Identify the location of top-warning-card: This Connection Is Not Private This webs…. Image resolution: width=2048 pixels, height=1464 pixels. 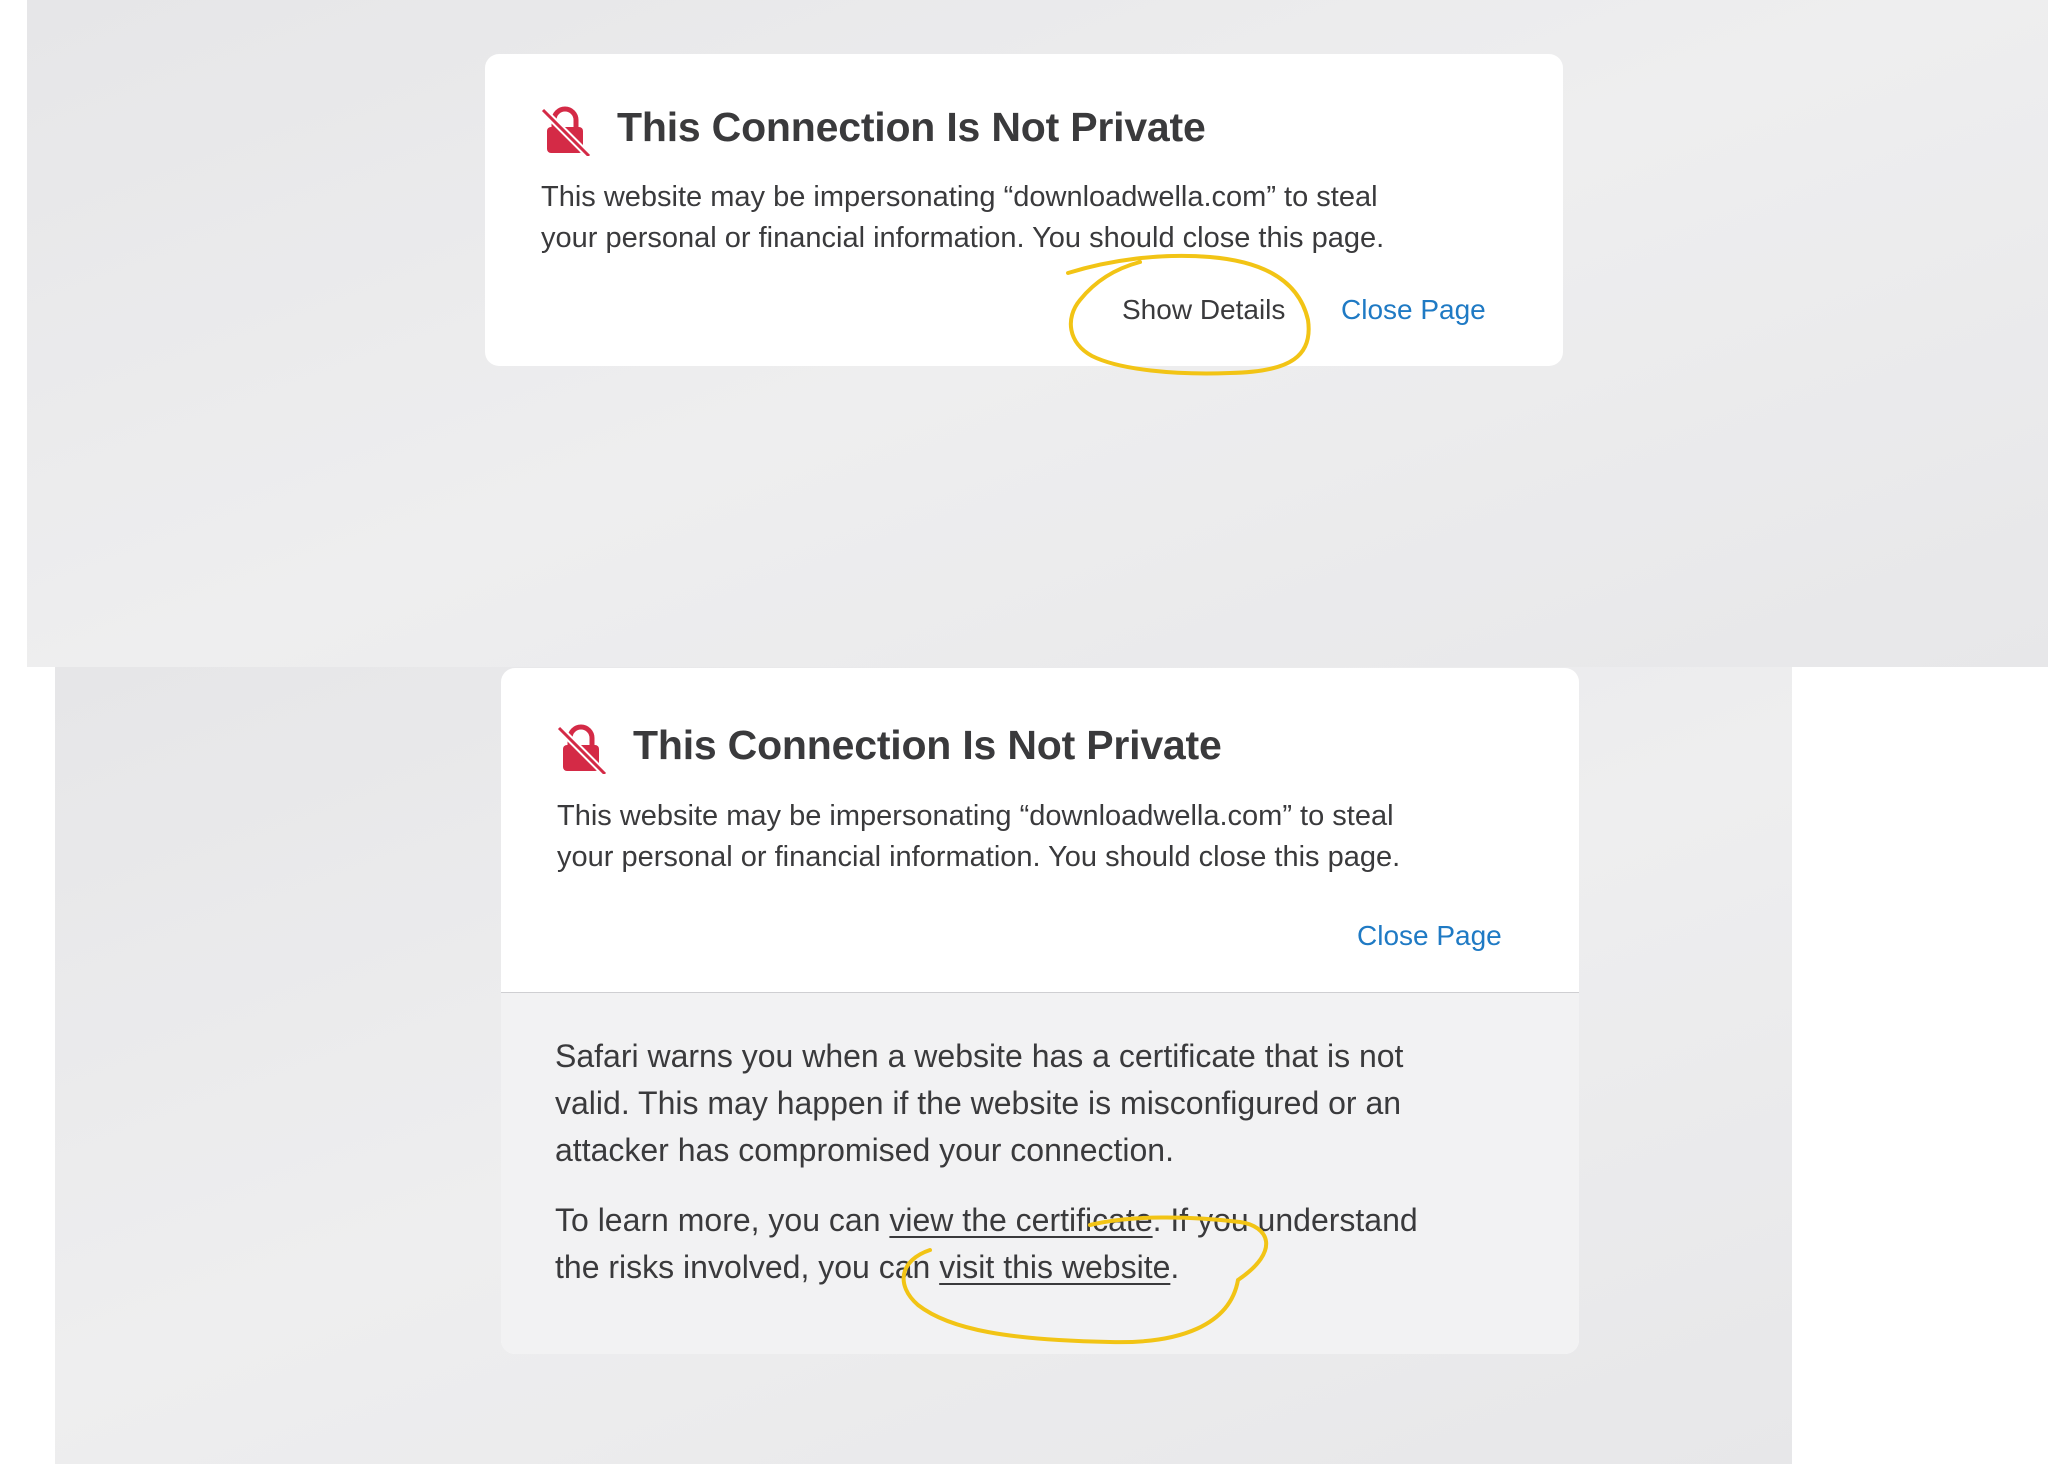
(1024, 210).